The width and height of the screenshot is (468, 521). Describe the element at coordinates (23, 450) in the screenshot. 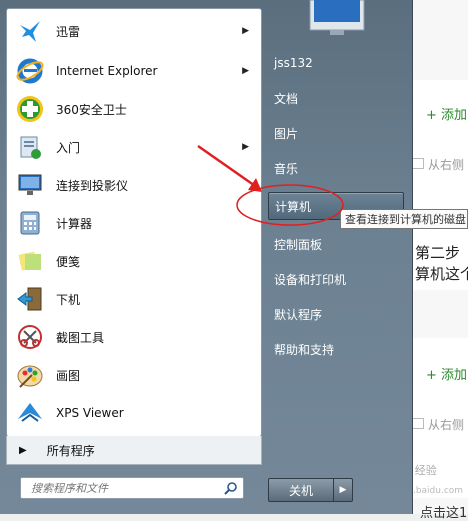

I see `expand-arrow-icon: ▶` at that location.